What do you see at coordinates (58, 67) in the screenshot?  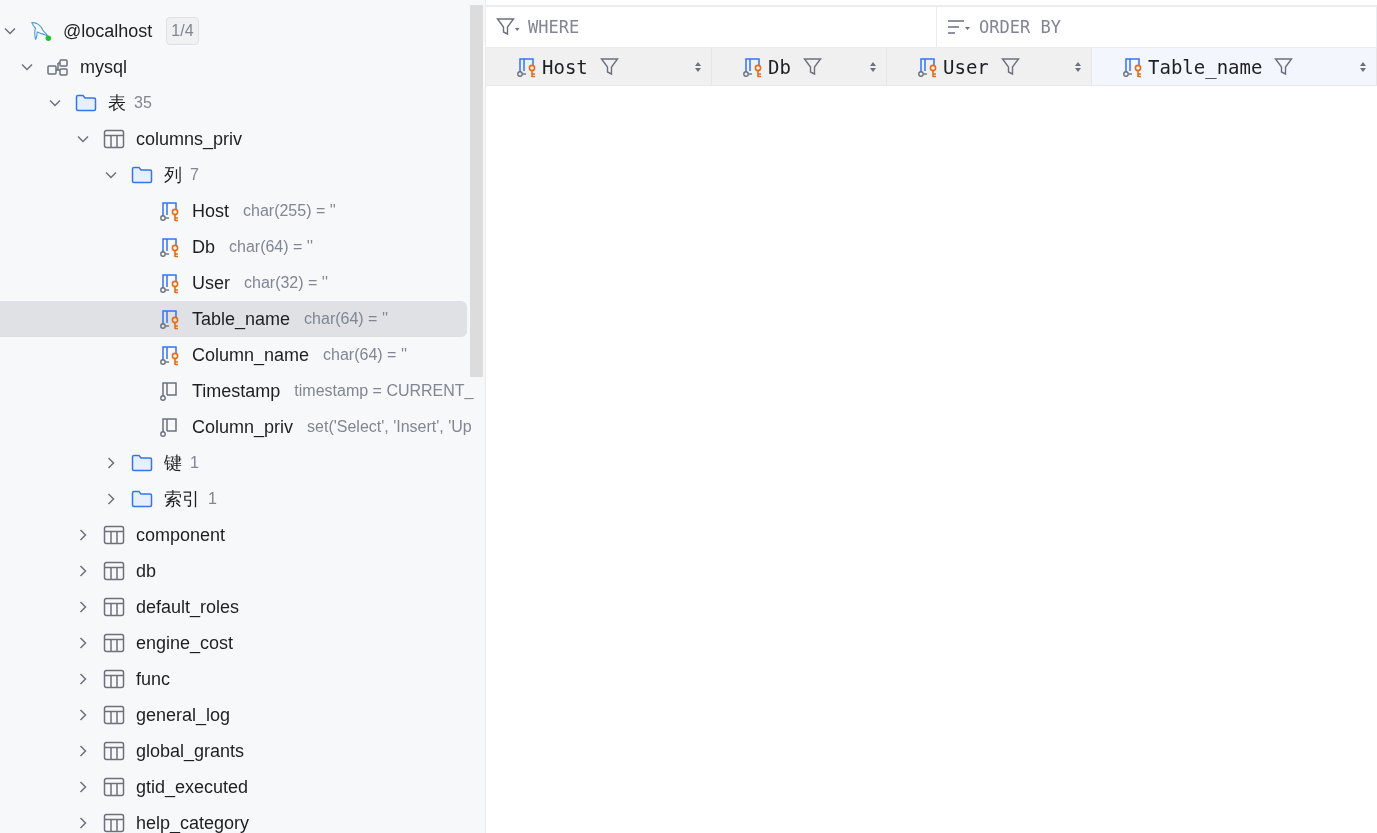 I see `schema-icon` at bounding box center [58, 67].